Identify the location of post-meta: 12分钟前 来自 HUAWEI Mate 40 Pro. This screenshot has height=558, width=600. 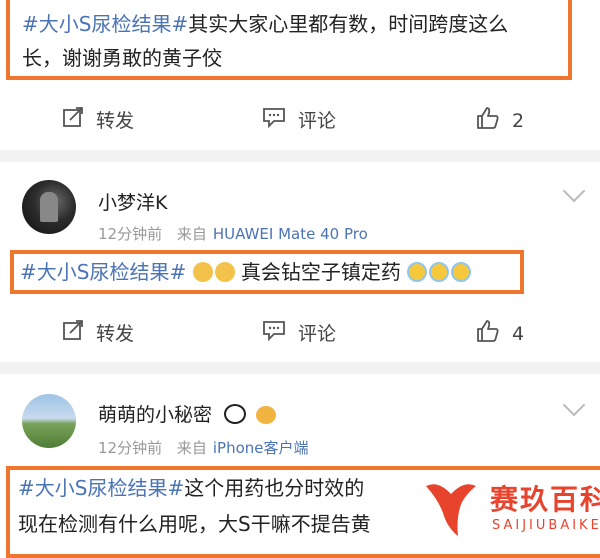
(233, 234).